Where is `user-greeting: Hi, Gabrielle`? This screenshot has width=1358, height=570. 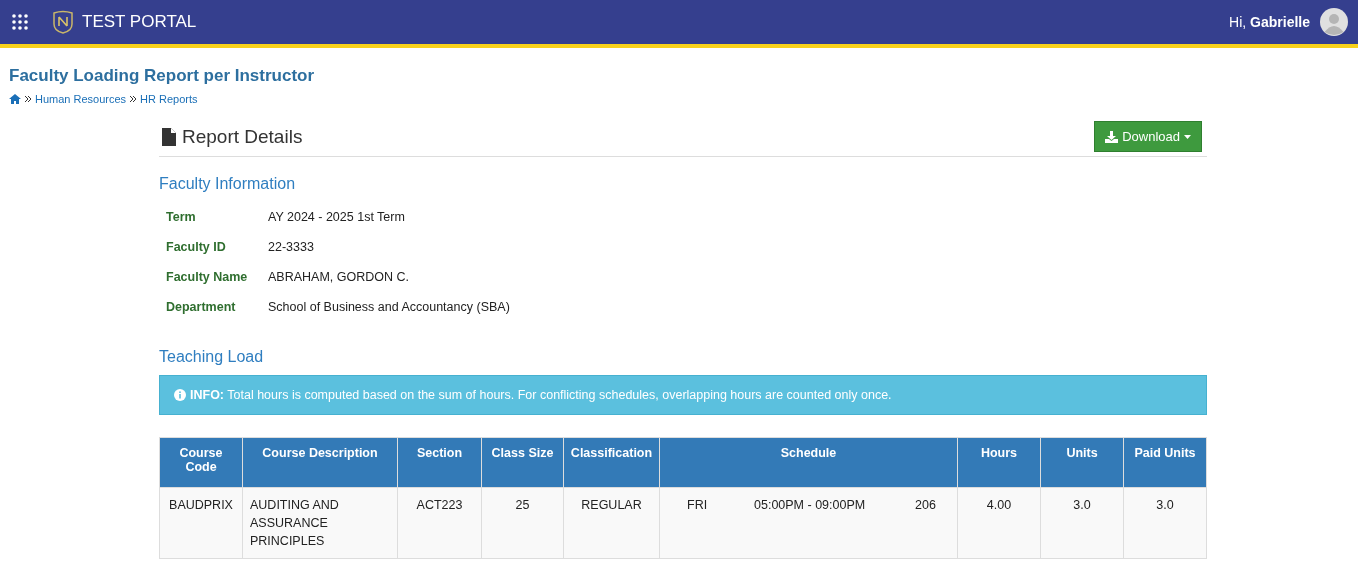 user-greeting: Hi, Gabrielle is located at coordinates (1269, 22).